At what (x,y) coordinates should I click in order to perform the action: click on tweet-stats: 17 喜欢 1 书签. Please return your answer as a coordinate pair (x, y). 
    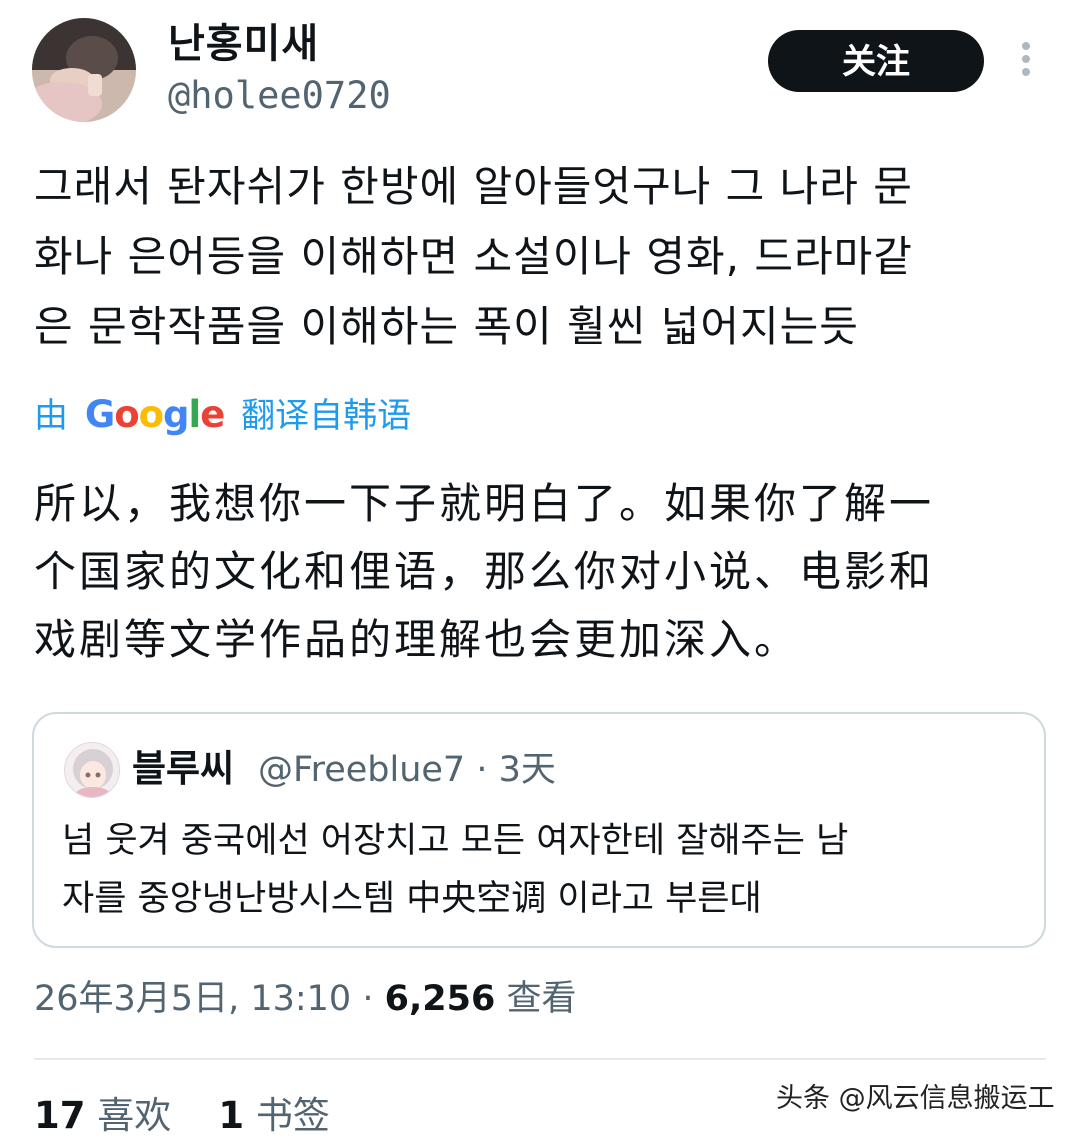
    Looking at the image, I should click on (182, 1116).